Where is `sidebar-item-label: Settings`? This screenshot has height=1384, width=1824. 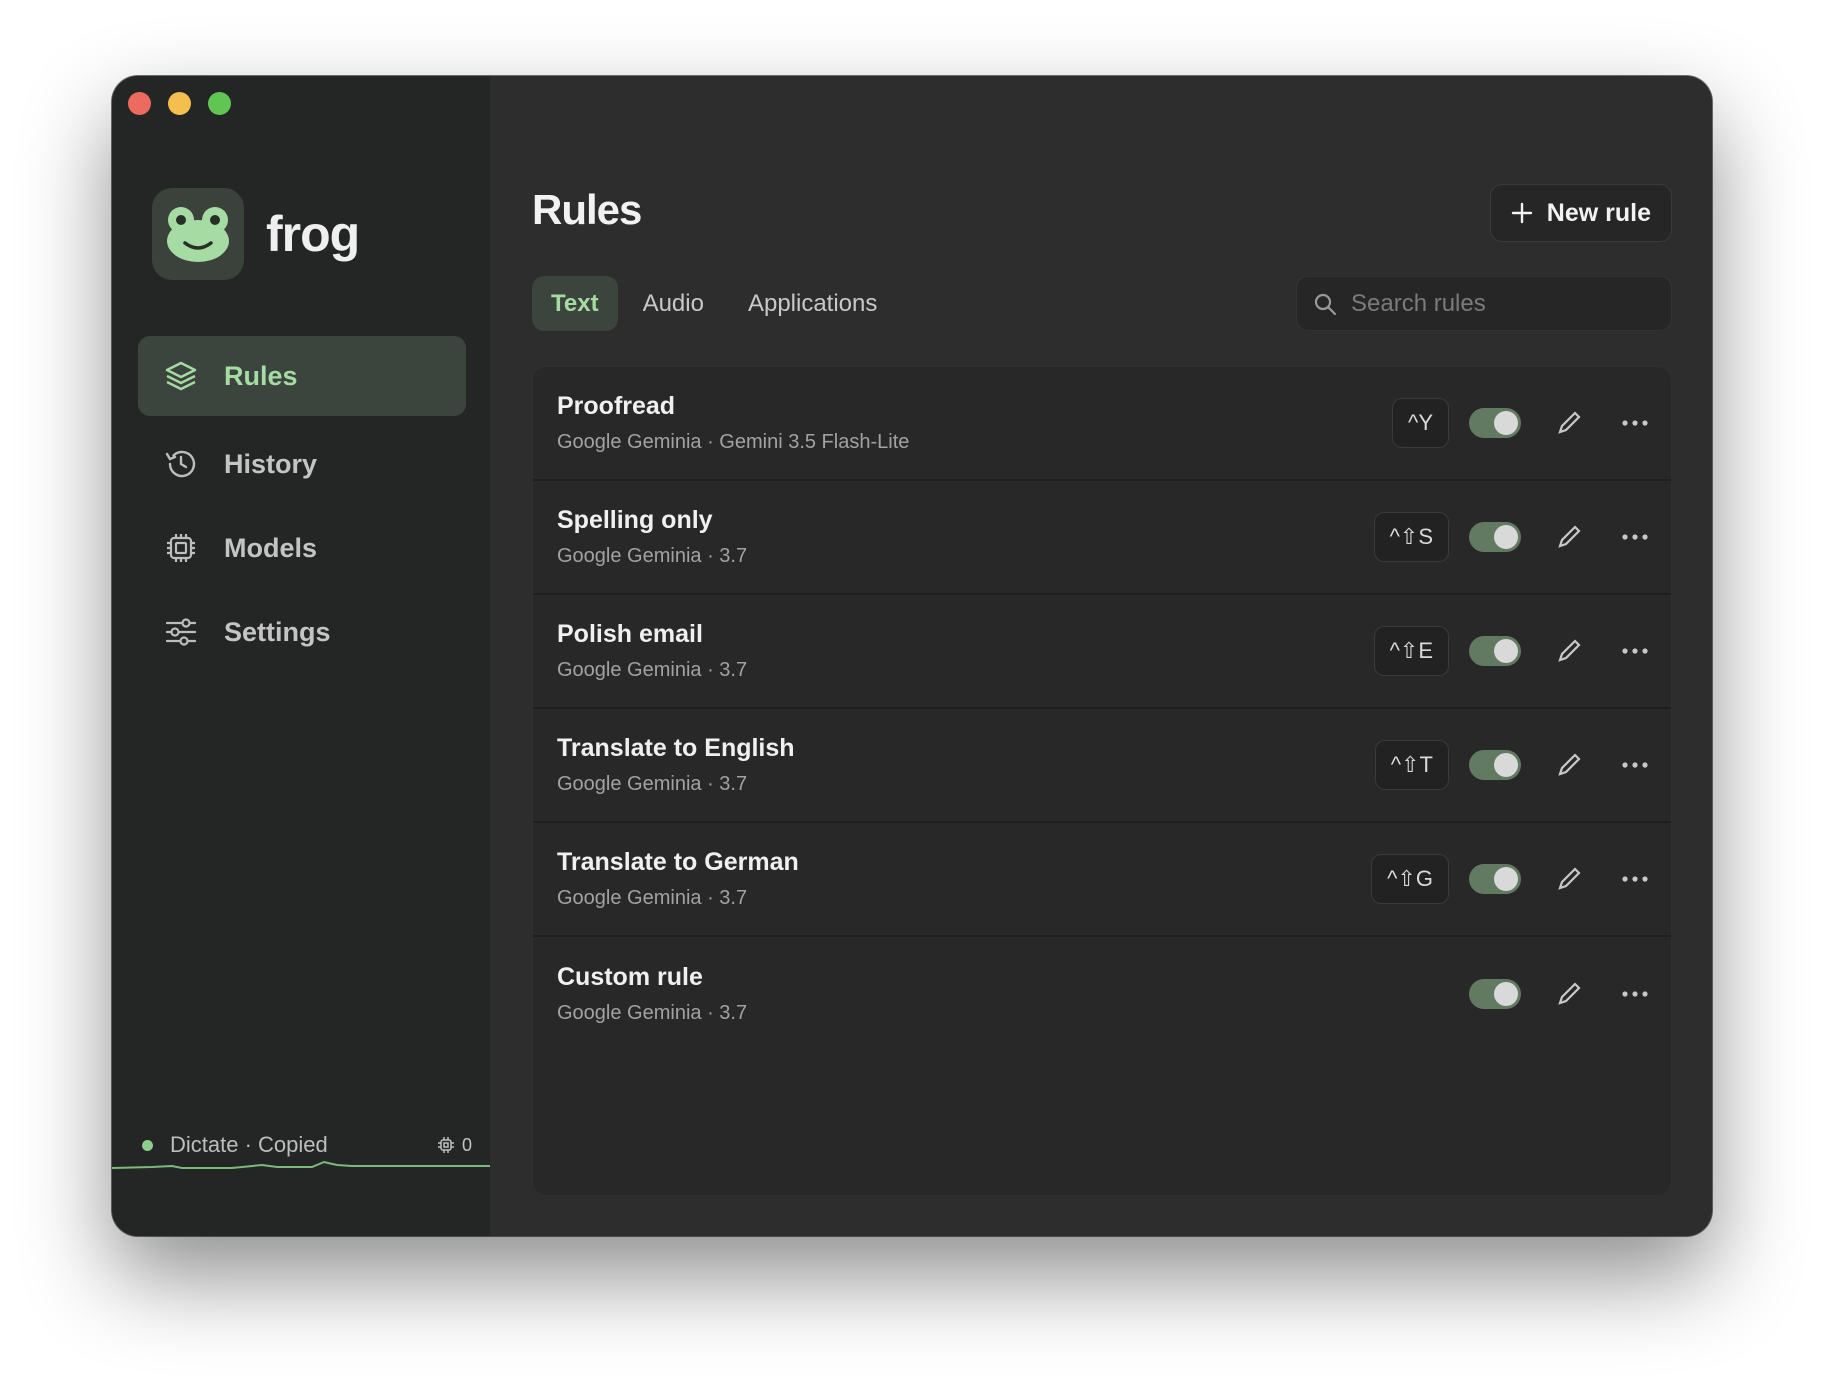
sidebar-item-label: Settings is located at coordinates (277, 631).